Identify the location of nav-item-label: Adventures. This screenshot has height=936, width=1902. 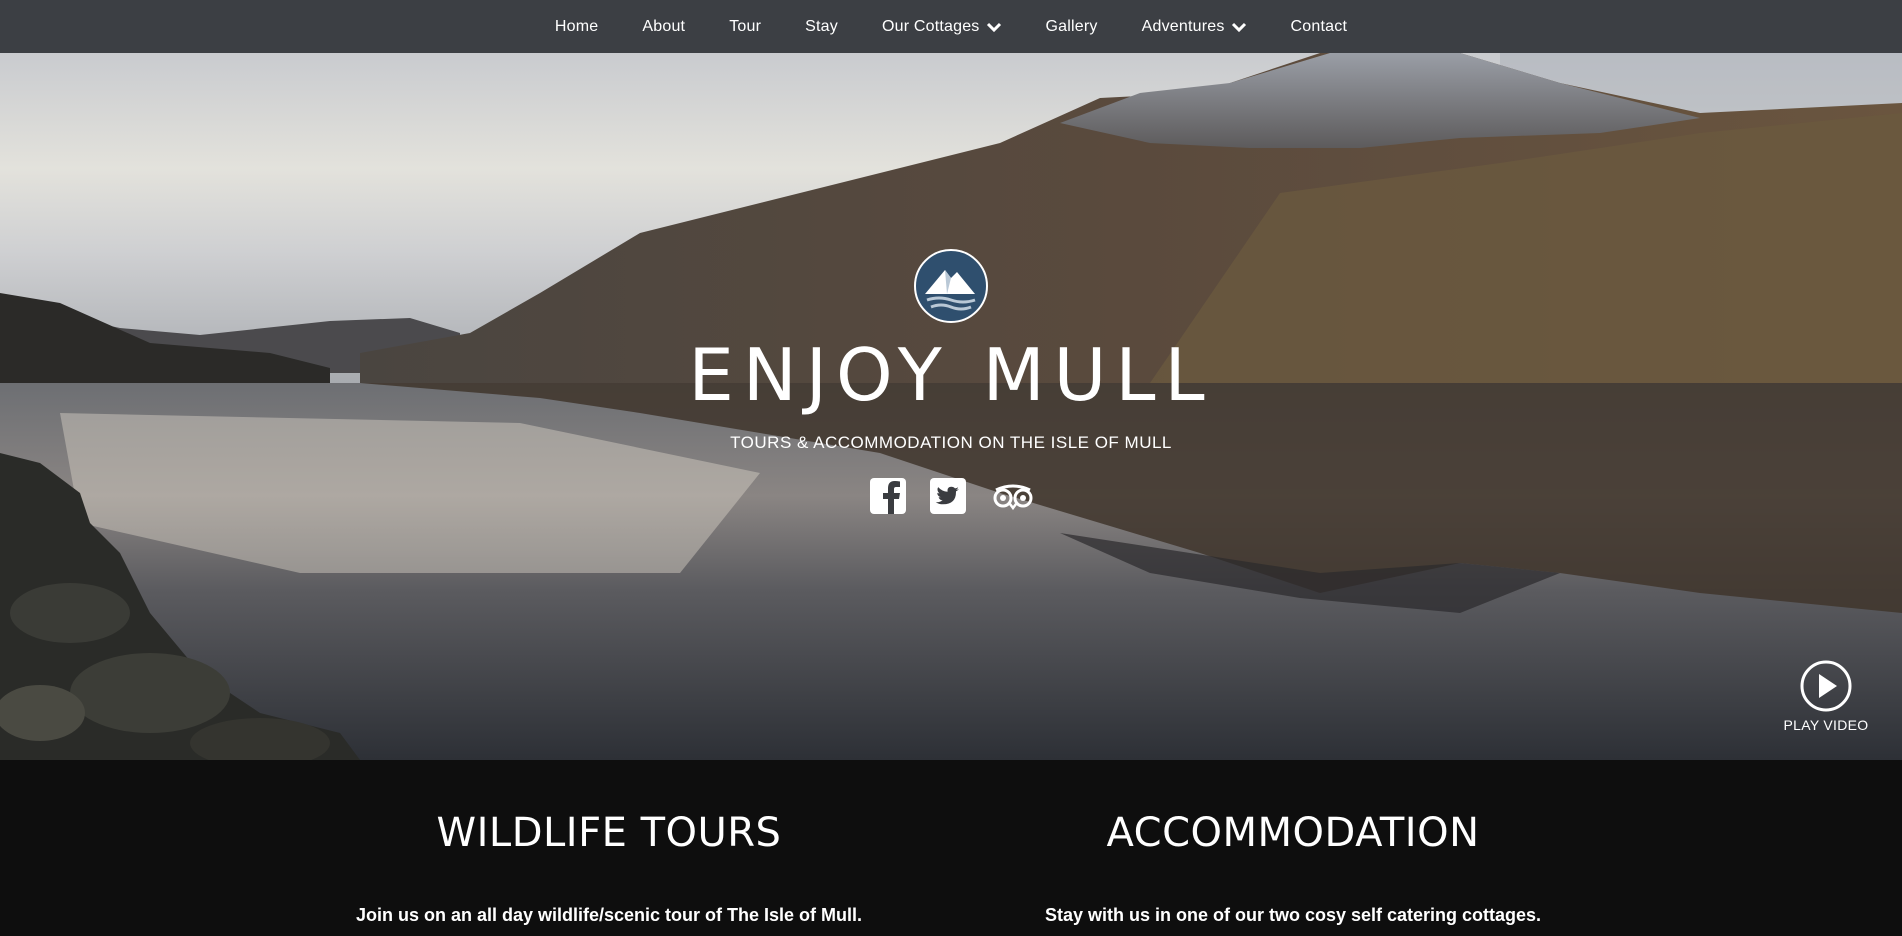
(1183, 26).